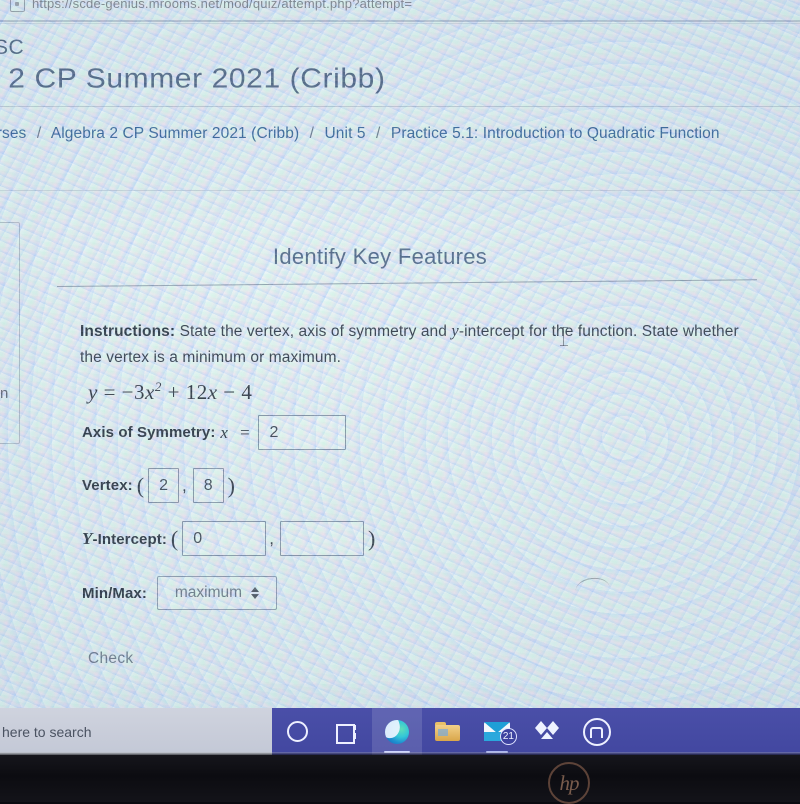 This screenshot has width=800, height=804. I want to click on site-brand-fragment: SC, so click(12, 47).